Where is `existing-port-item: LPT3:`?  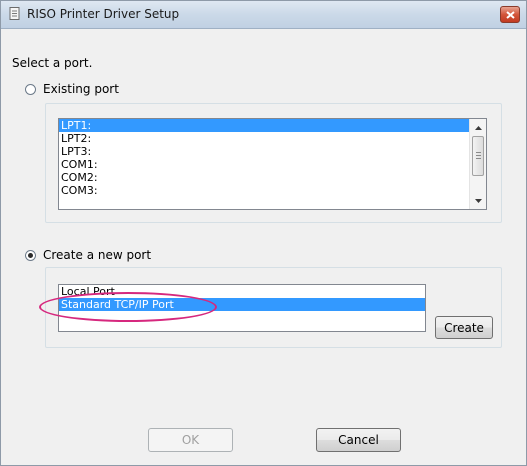 existing-port-item: LPT3: is located at coordinates (272, 151).